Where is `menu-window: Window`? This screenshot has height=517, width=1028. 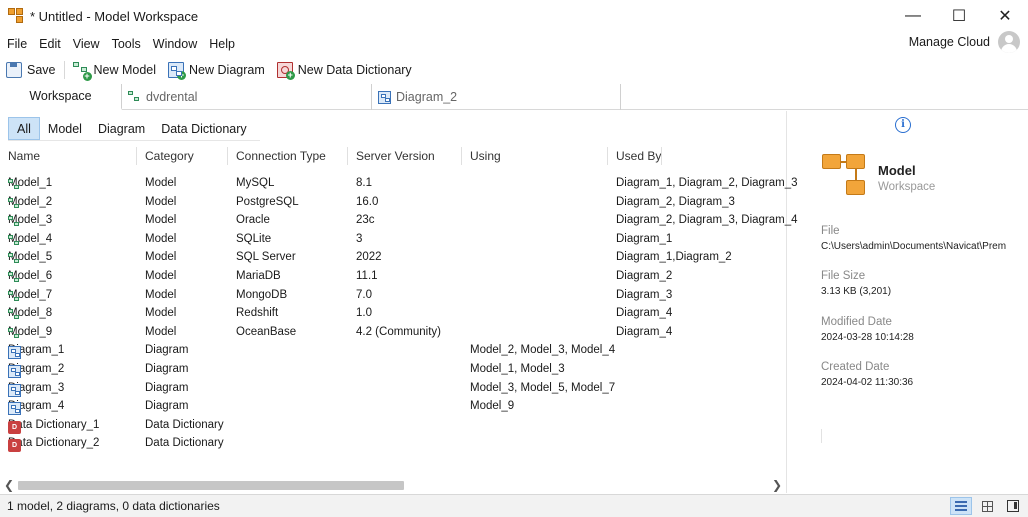 menu-window: Window is located at coordinates (174, 44).